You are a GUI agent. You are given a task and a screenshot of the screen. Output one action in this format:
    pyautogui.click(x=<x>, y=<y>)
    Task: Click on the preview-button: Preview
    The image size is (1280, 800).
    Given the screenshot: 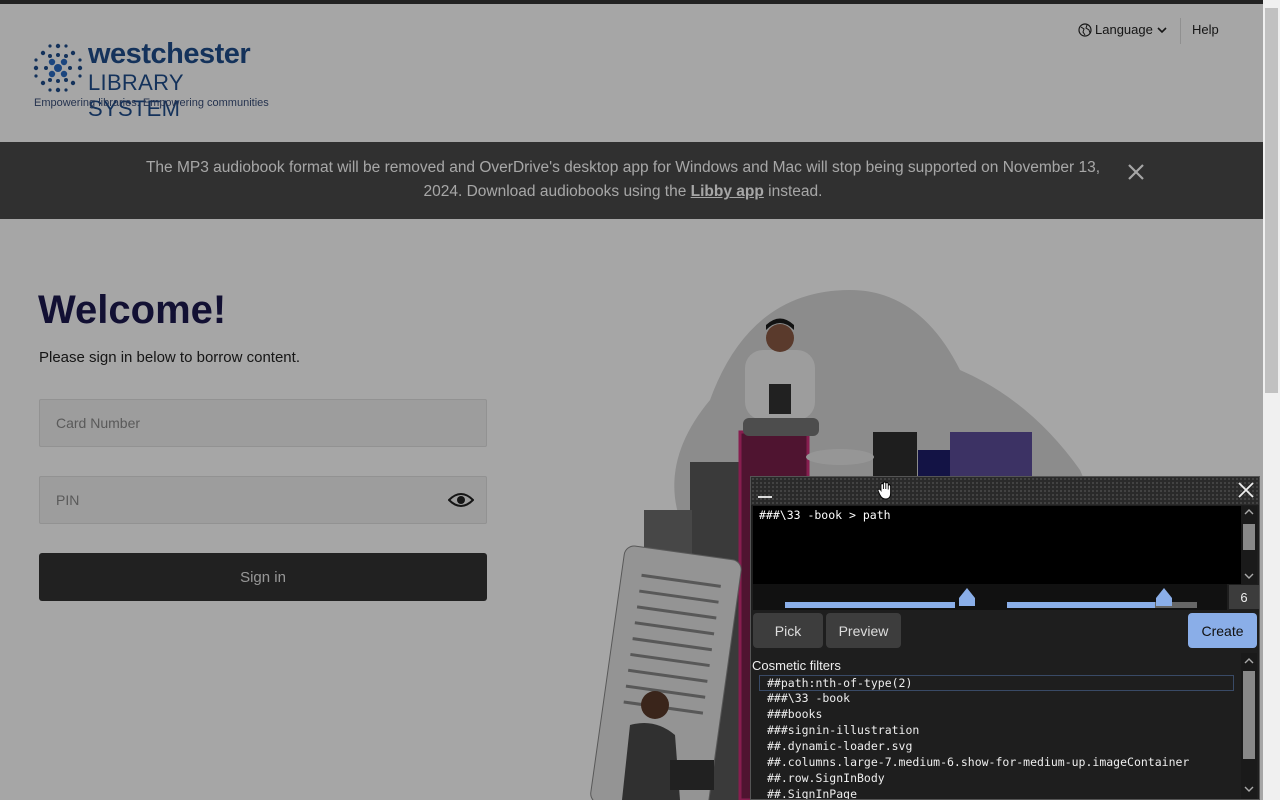 What is the action you would take?
    pyautogui.click(x=863, y=630)
    